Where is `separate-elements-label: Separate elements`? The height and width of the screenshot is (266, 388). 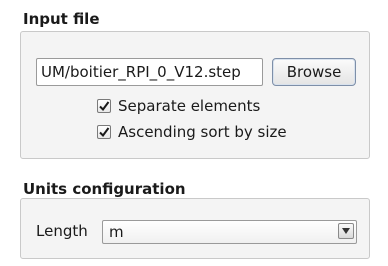
separate-elements-label: Separate elements is located at coordinates (189, 106).